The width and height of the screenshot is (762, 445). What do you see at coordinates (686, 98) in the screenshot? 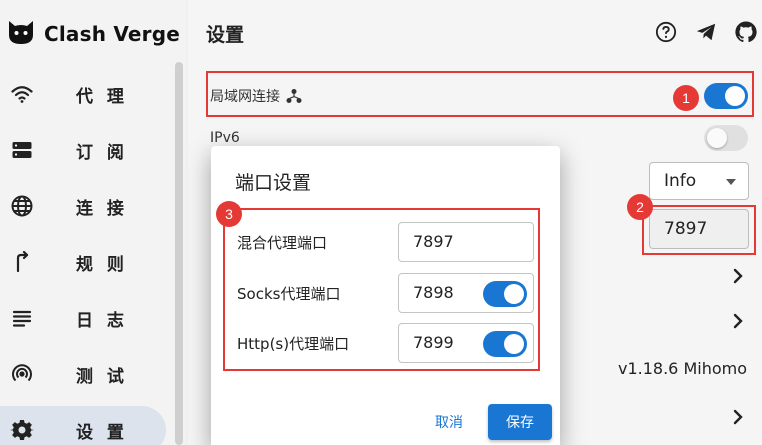
I see `annotation-badge-1: 1` at bounding box center [686, 98].